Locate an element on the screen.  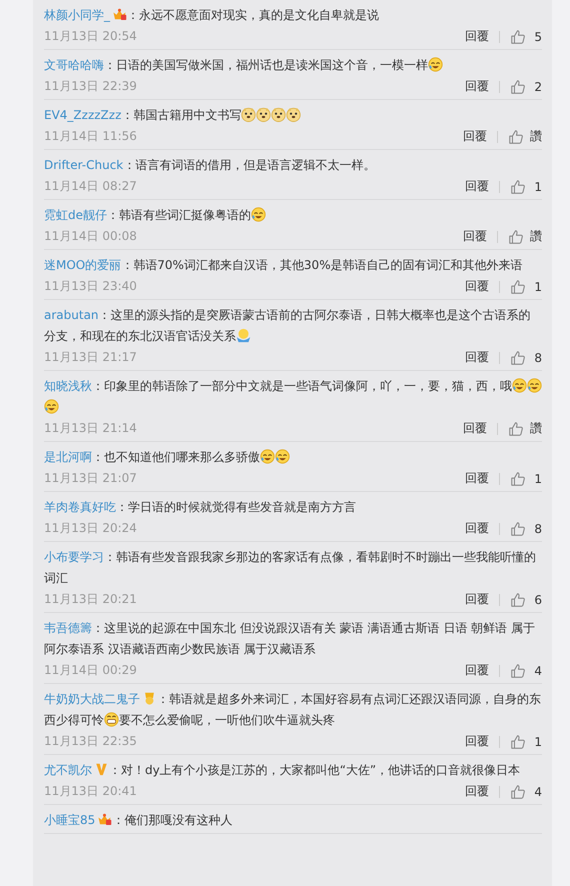
comment-text: Drifter-Chuck：语言有词语的借用，但是语言逻辑不太一样。 is located at coordinates (210, 165).